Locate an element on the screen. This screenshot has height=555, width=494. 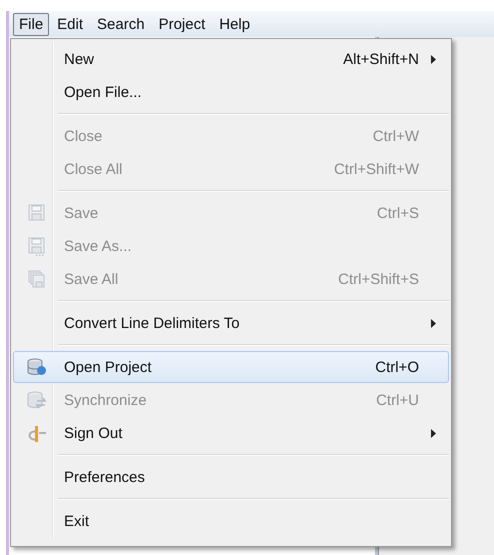
menu-bar-item: File is located at coordinates (31, 24).